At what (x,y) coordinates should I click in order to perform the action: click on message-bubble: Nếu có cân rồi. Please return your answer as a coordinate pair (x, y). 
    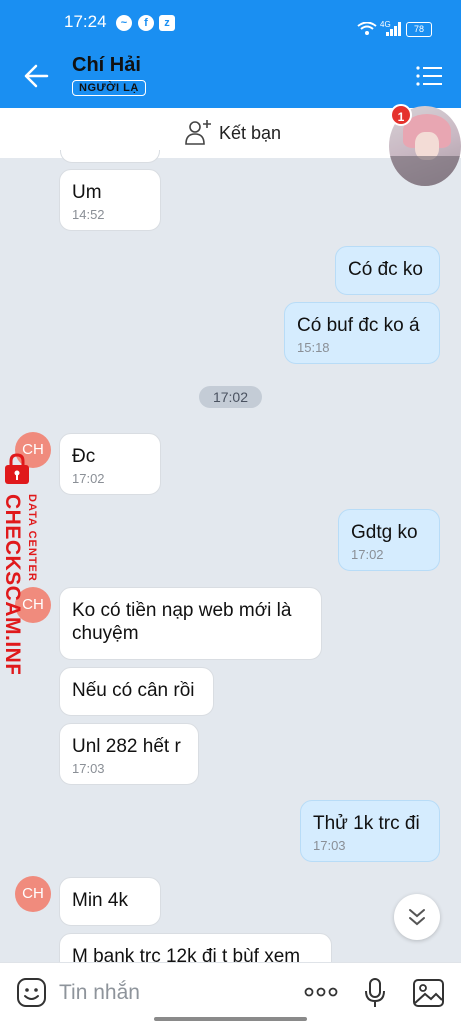
    Looking at the image, I should click on (136, 691).